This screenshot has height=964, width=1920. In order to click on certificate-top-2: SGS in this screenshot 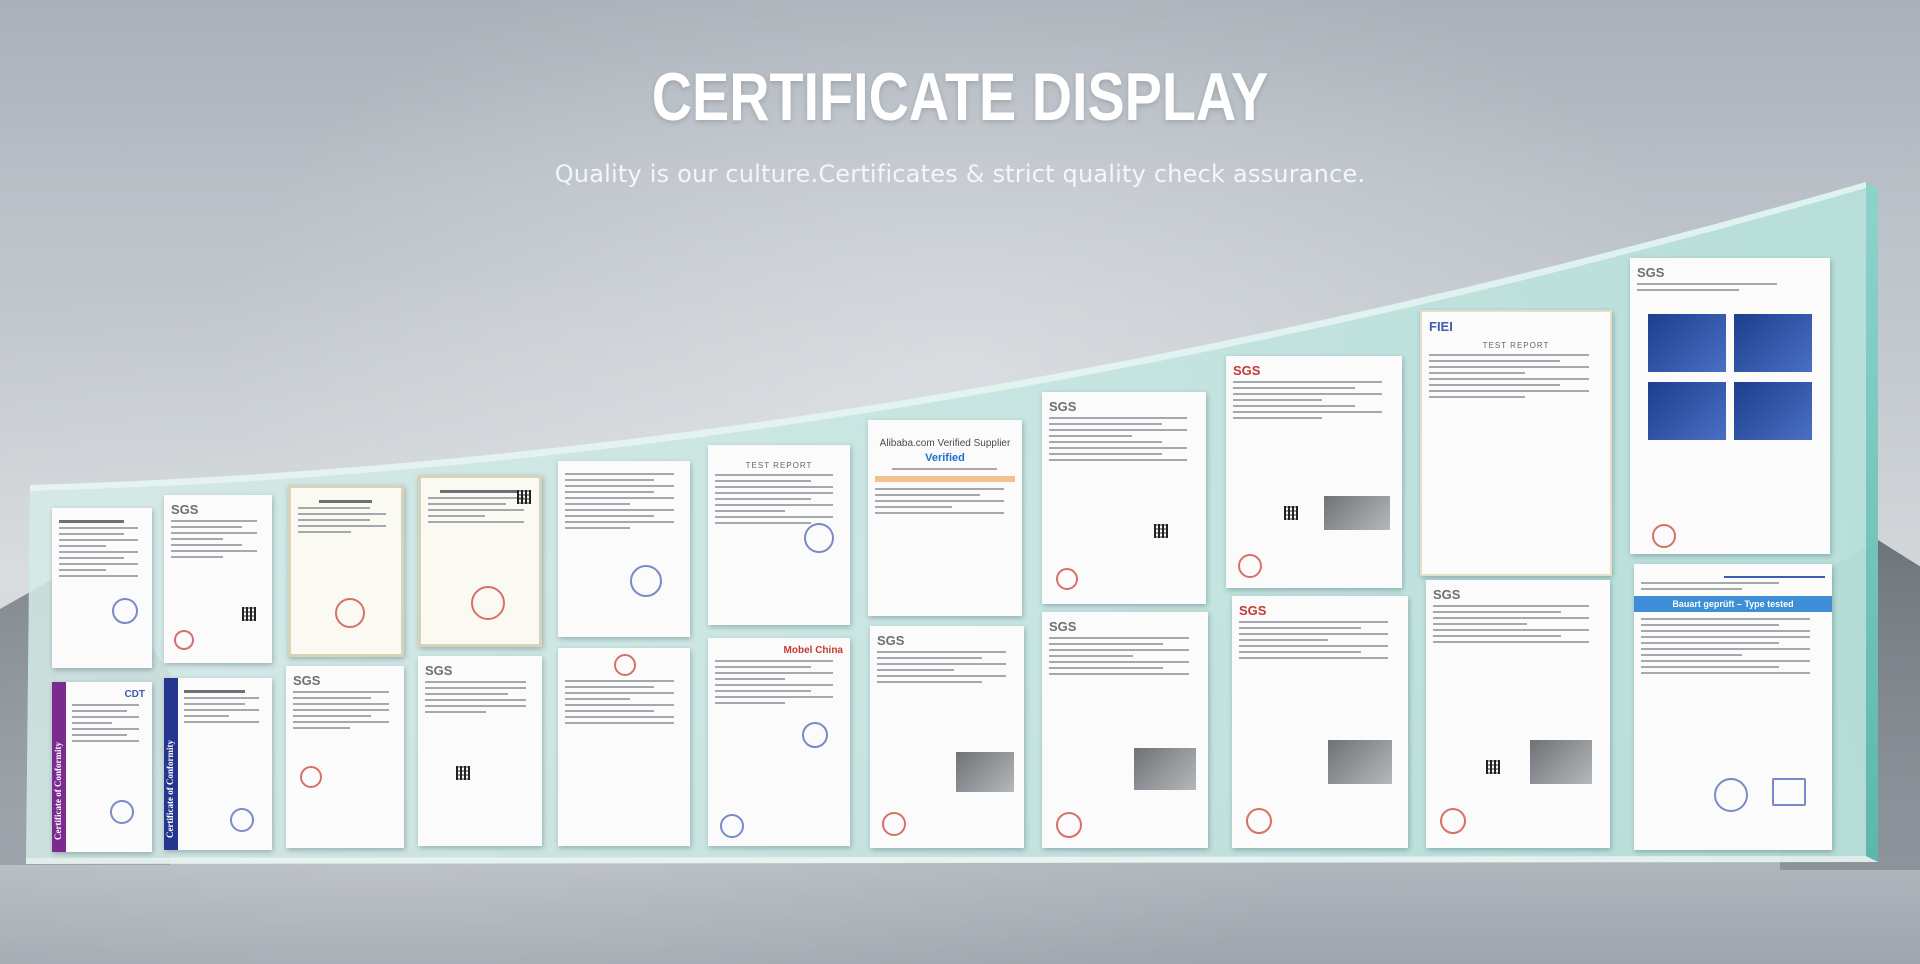, I will do `click(218, 579)`.